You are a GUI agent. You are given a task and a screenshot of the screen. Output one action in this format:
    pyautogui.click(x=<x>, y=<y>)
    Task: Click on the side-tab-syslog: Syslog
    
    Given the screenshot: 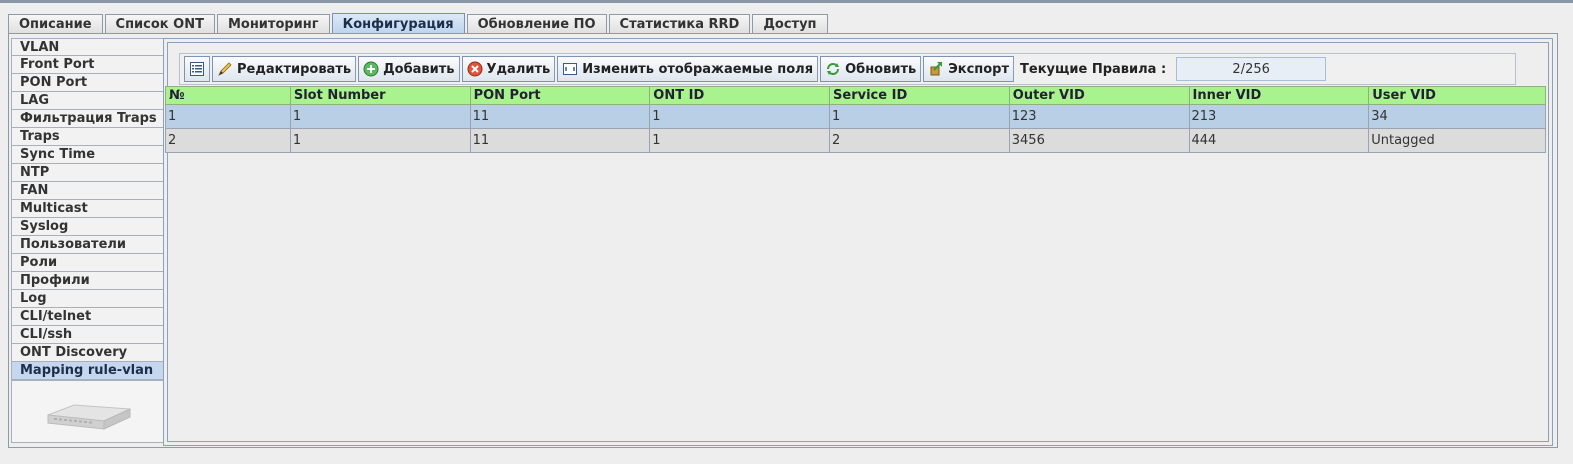 What is the action you would take?
    pyautogui.click(x=87, y=227)
    